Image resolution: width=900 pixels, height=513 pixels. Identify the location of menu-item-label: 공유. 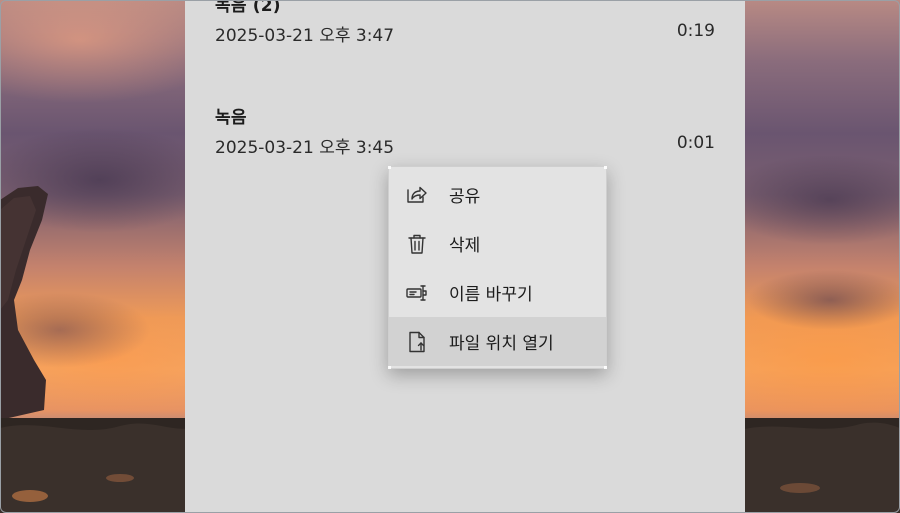
(465, 197).